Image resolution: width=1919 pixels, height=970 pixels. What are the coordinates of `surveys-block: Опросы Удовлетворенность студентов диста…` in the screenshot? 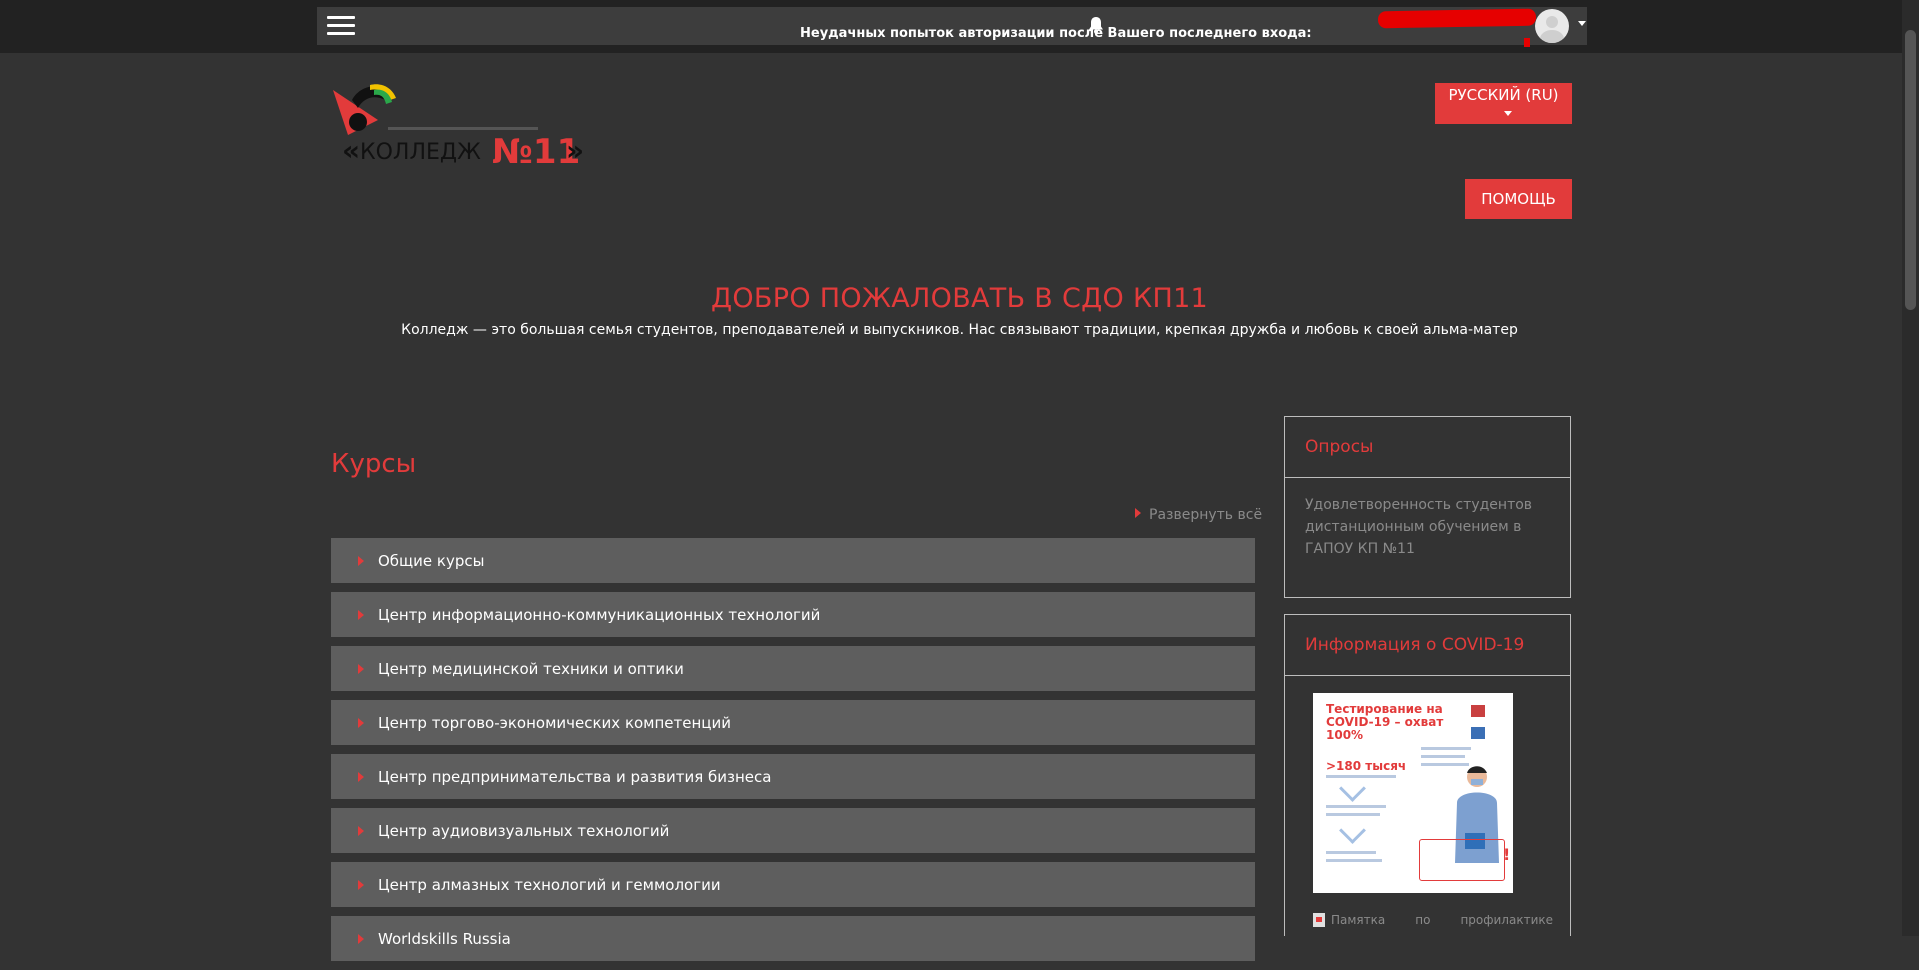 It's located at (1427, 507).